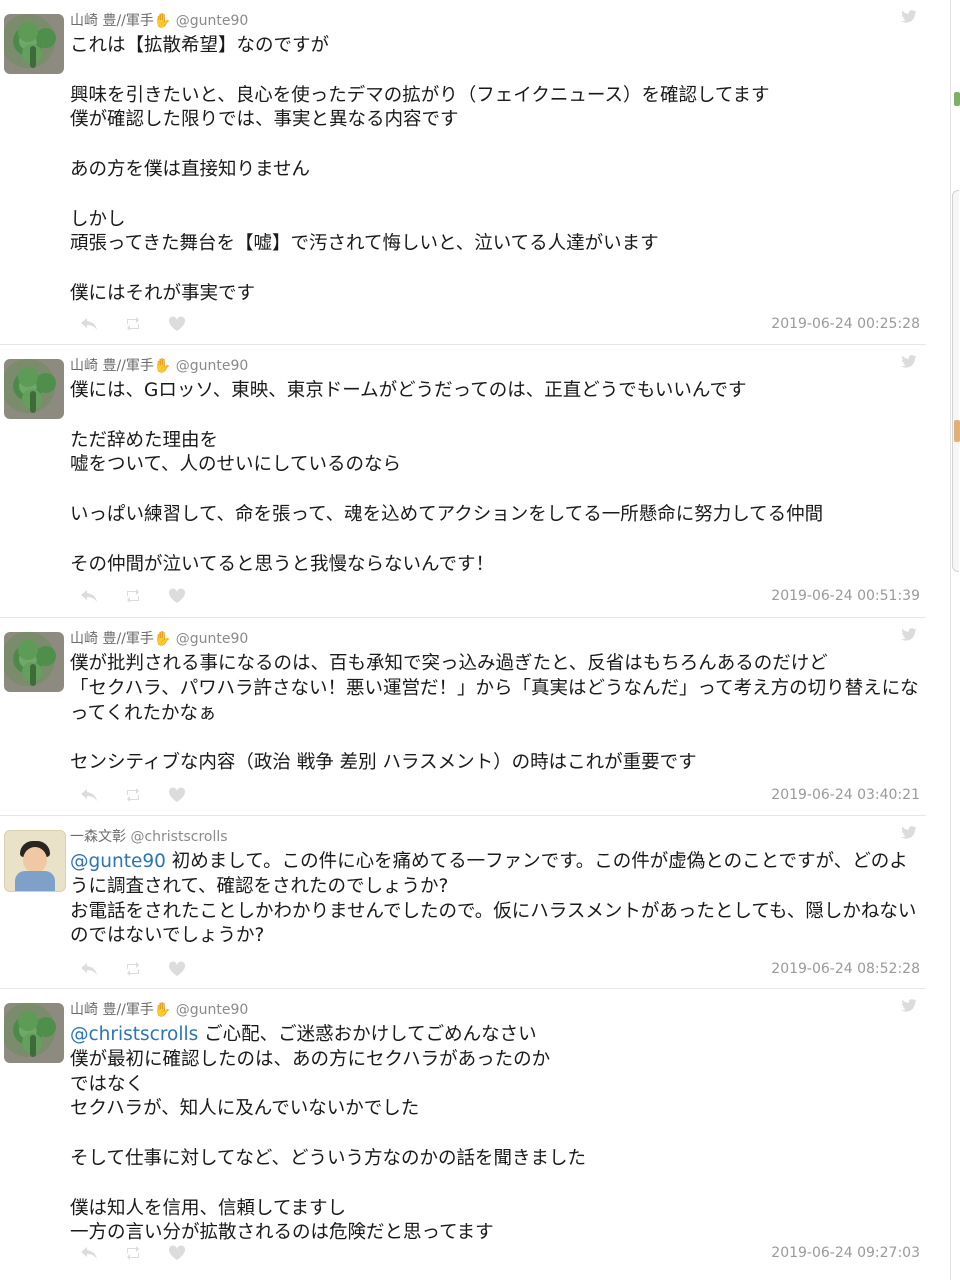 This screenshot has height=1280, width=960. Describe the element at coordinates (845, 795) in the screenshot. I see `tweet-timestamp: 2019-06-24 03:40:21` at that location.